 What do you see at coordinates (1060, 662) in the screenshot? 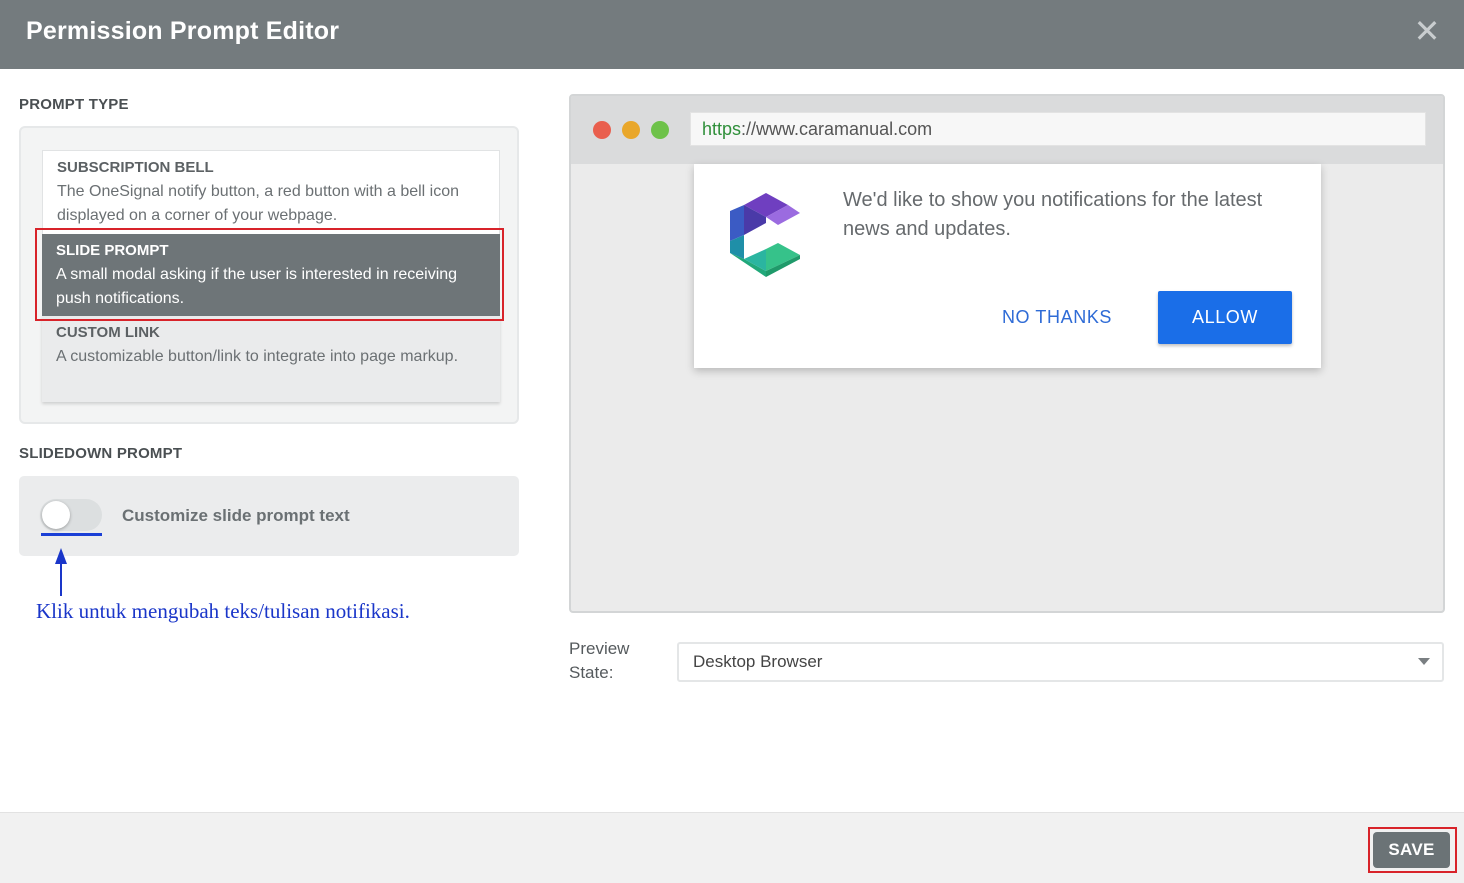
I see `preview-state-select: Desktop Browser` at bounding box center [1060, 662].